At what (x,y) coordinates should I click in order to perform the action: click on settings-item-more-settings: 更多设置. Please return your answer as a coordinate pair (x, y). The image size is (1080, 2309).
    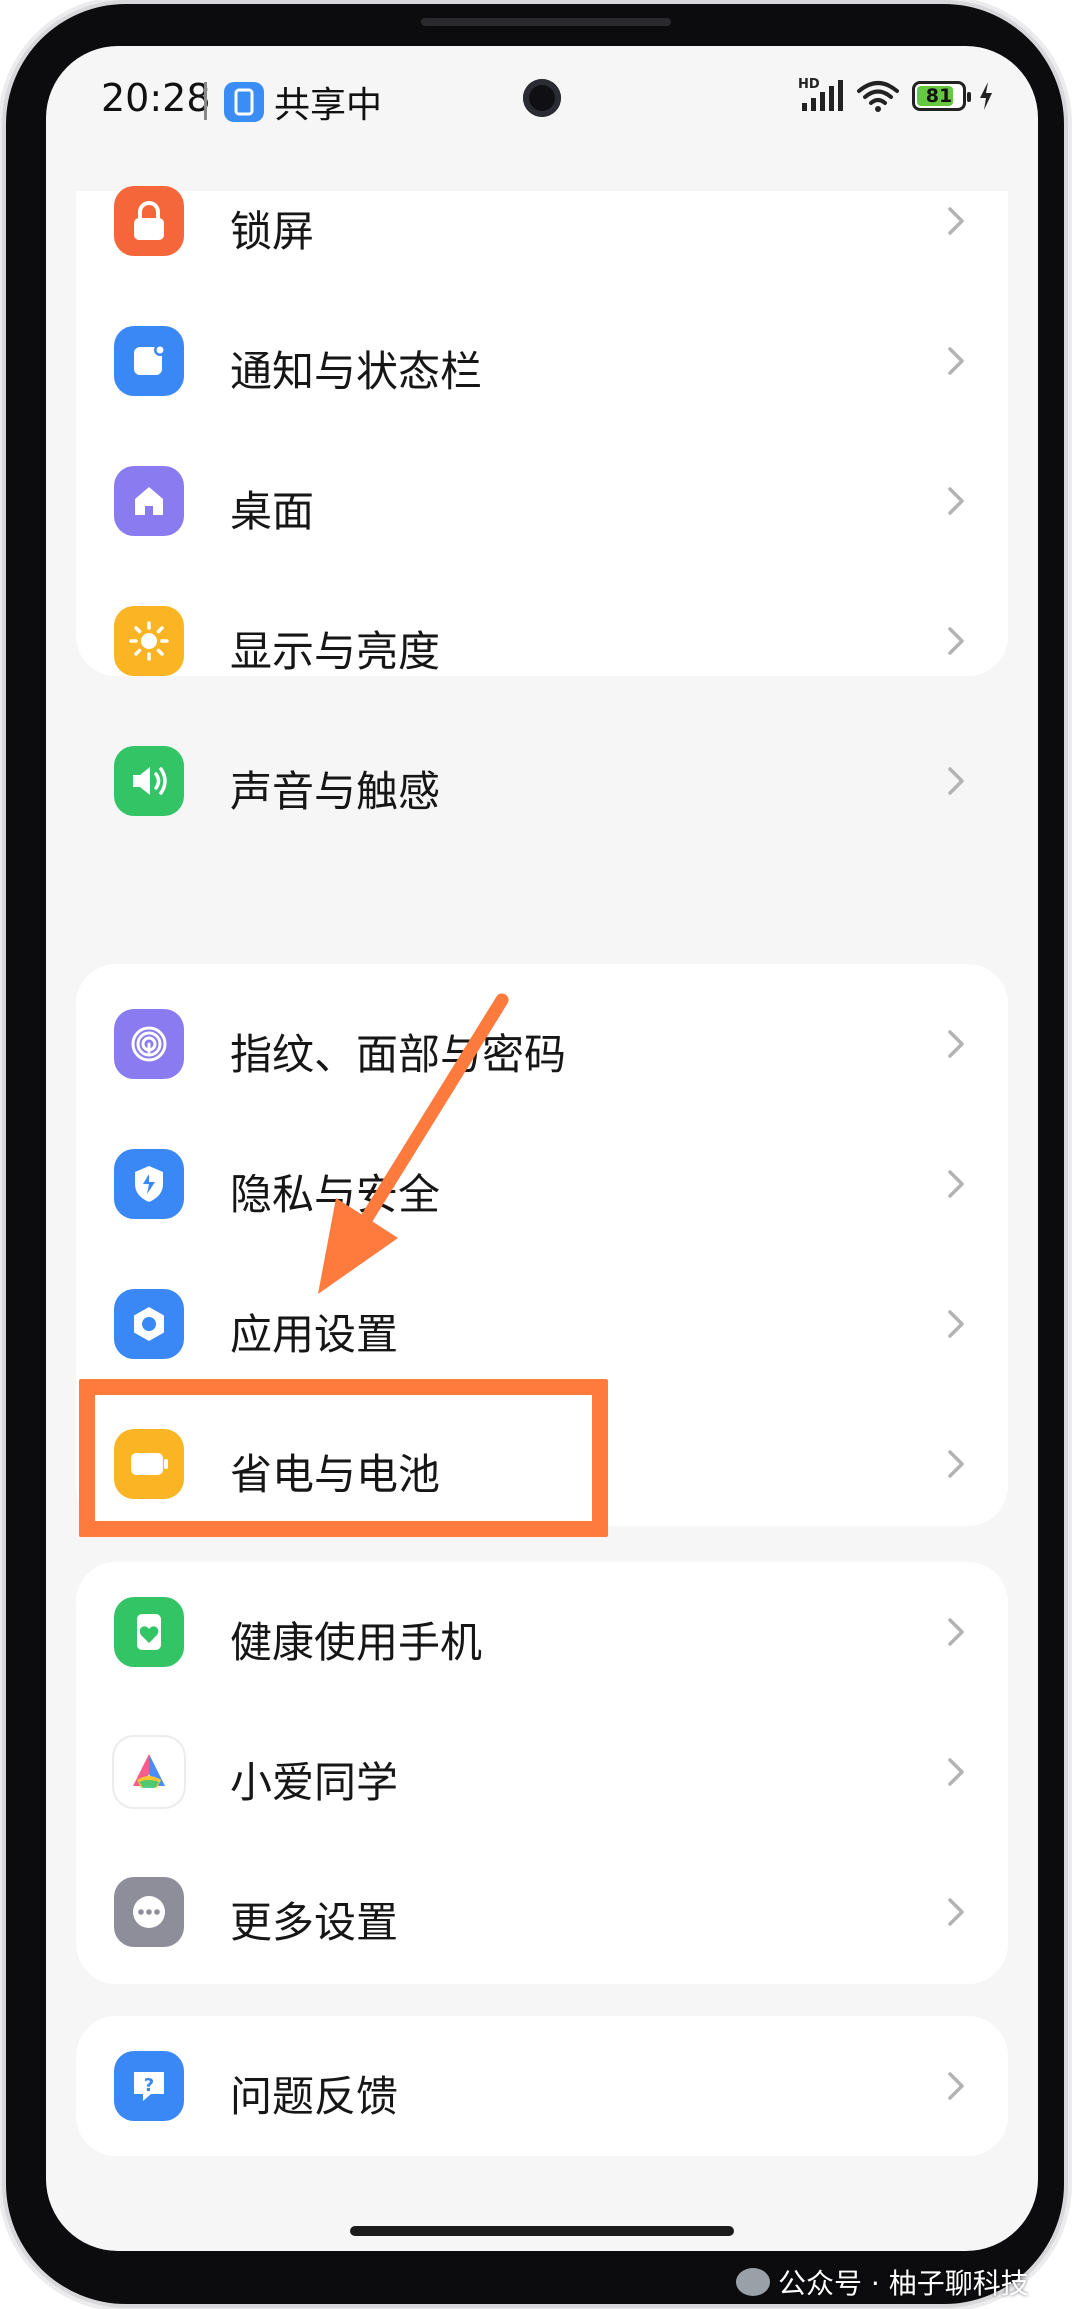
    Looking at the image, I should click on (542, 1912).